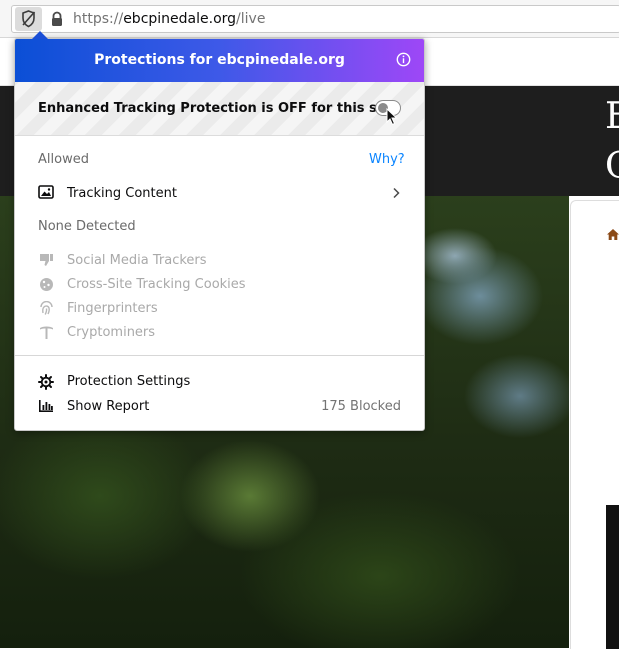  What do you see at coordinates (63, 159) in the screenshot?
I see `allowed-section-label: Allowed` at bounding box center [63, 159].